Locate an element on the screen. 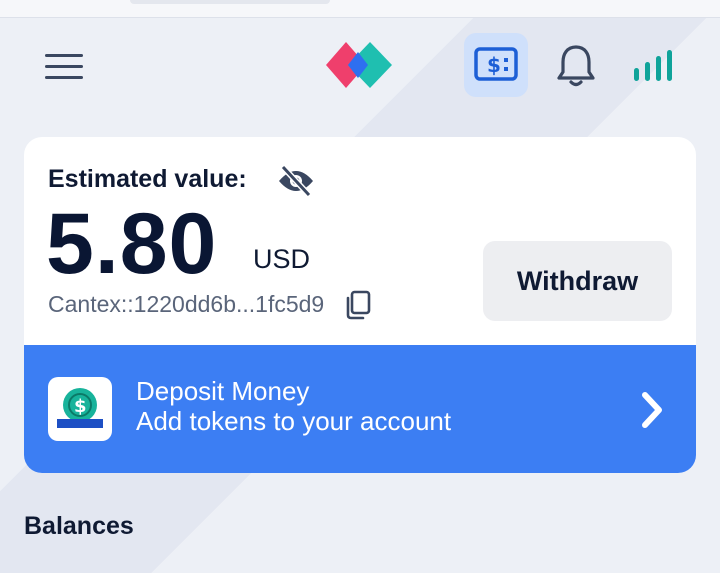 The width and height of the screenshot is (720, 573). eye-off-icon is located at coordinates (296, 181).